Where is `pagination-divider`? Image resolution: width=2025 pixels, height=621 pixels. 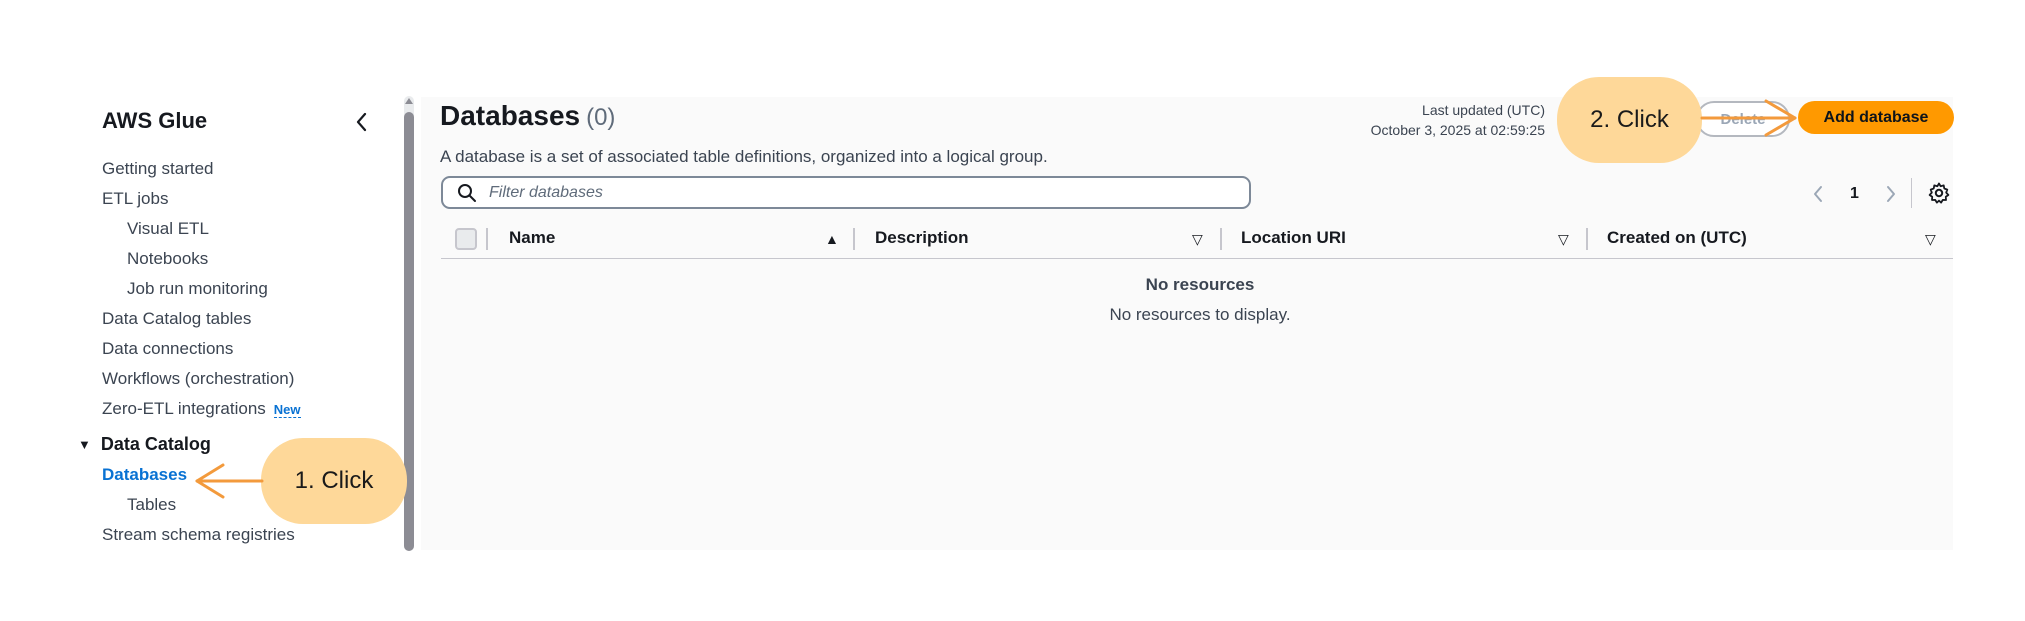
pagination-divider is located at coordinates (1911, 193).